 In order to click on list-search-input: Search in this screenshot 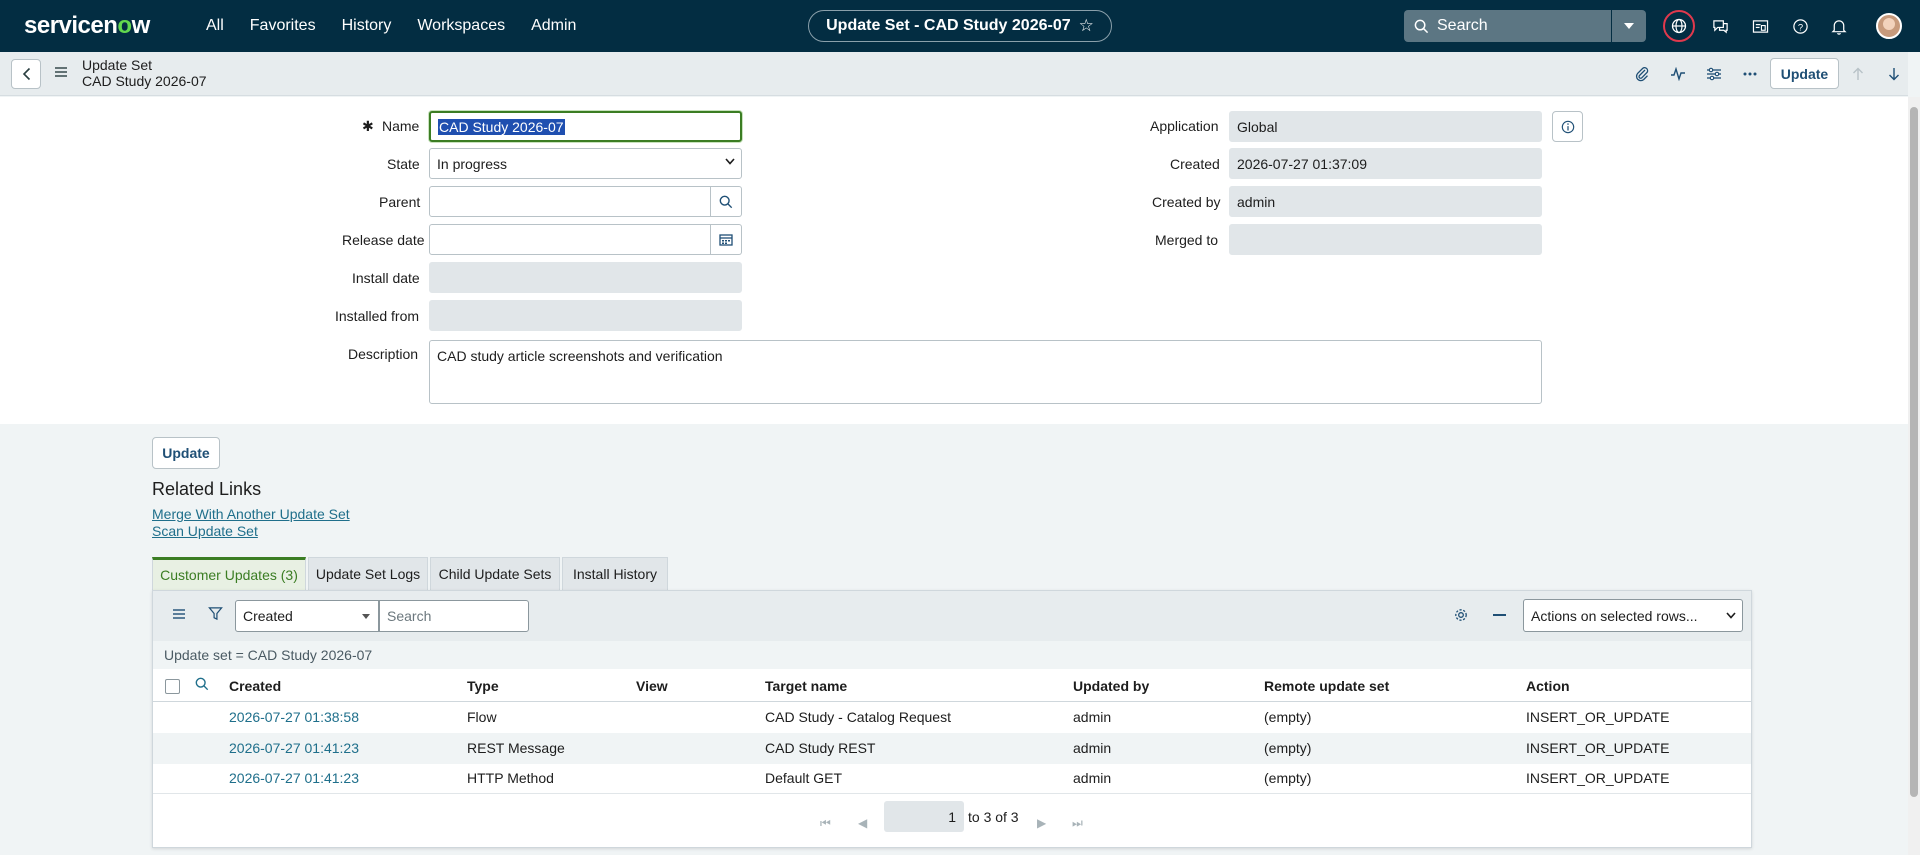, I will do `click(454, 616)`.